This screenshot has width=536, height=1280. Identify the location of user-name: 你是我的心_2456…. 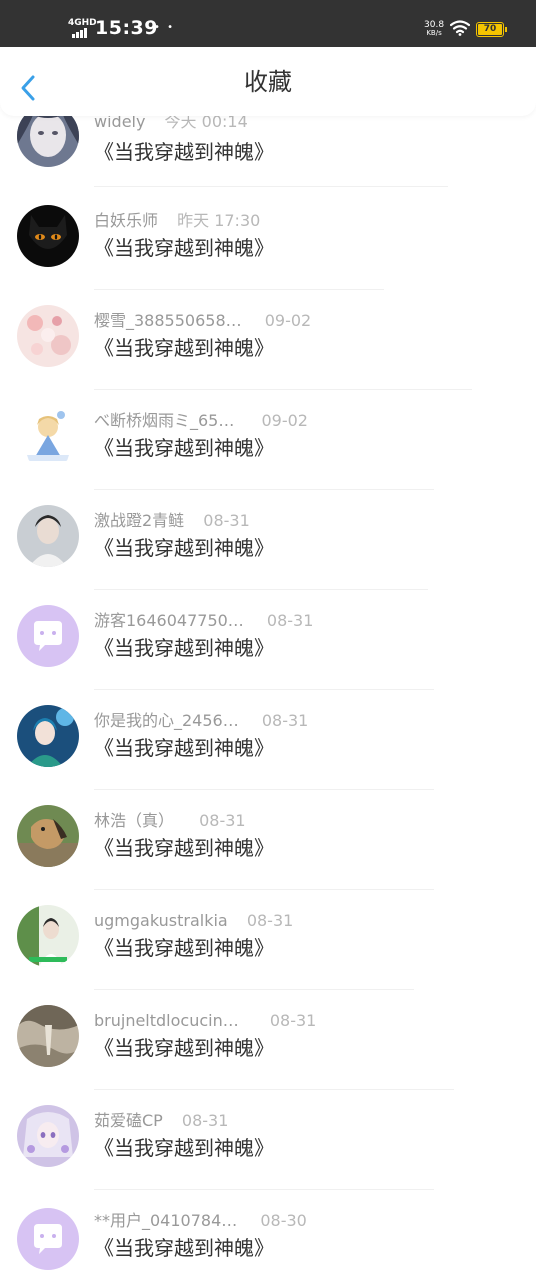
(166, 721).